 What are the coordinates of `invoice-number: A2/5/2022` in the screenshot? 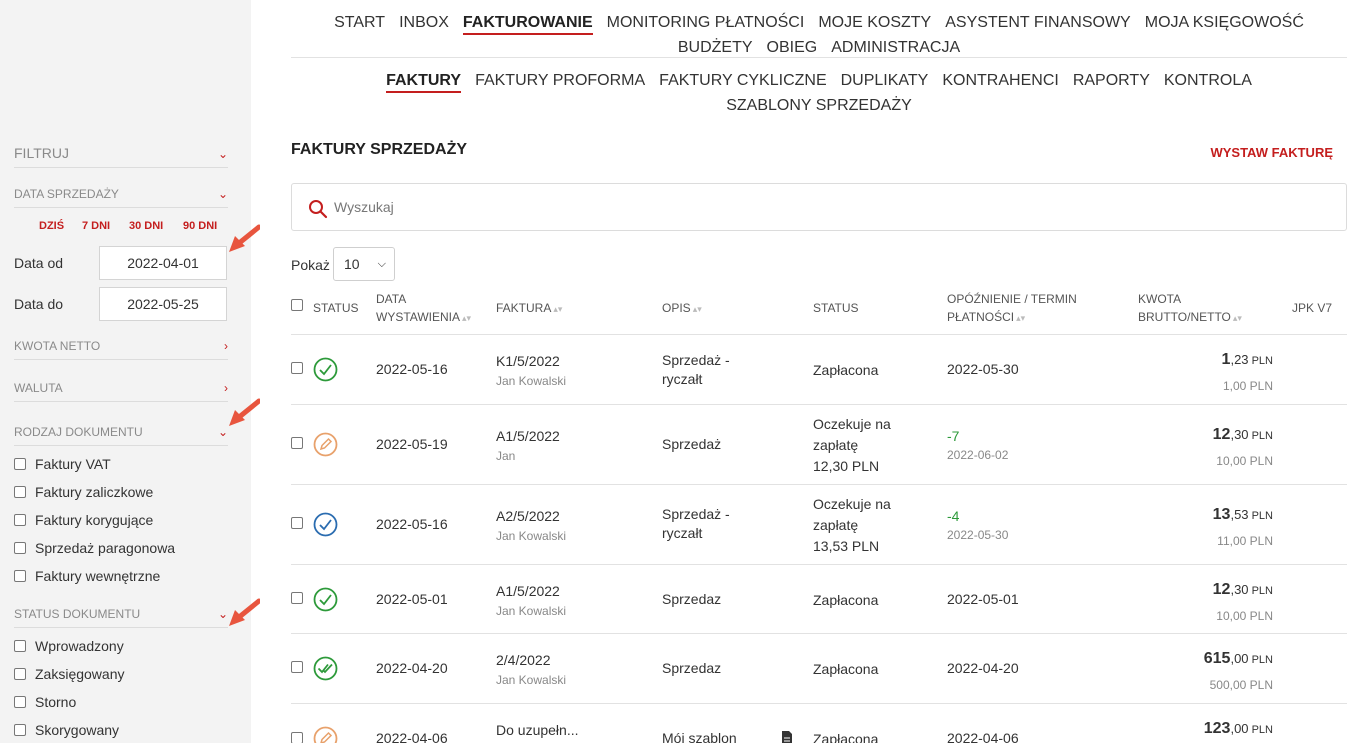 It's located at (528, 516).